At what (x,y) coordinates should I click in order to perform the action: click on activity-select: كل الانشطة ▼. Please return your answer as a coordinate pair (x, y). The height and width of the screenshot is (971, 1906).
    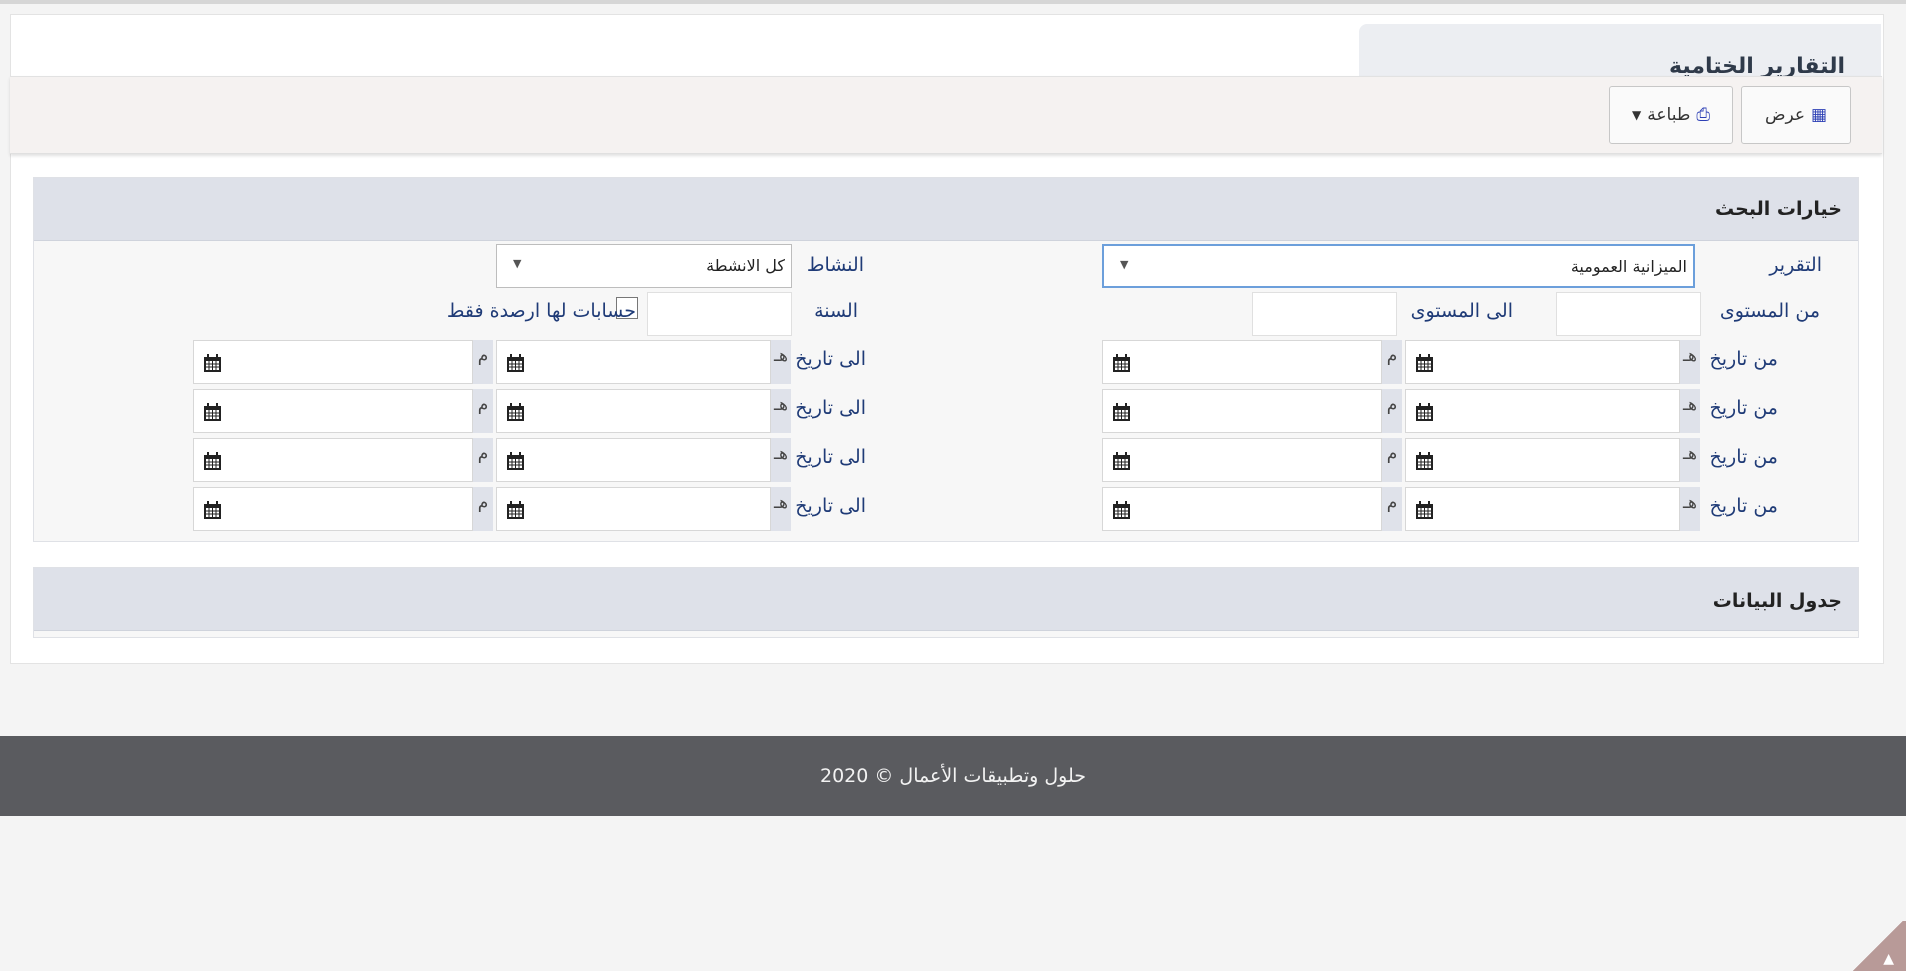
    Looking at the image, I should click on (644, 266).